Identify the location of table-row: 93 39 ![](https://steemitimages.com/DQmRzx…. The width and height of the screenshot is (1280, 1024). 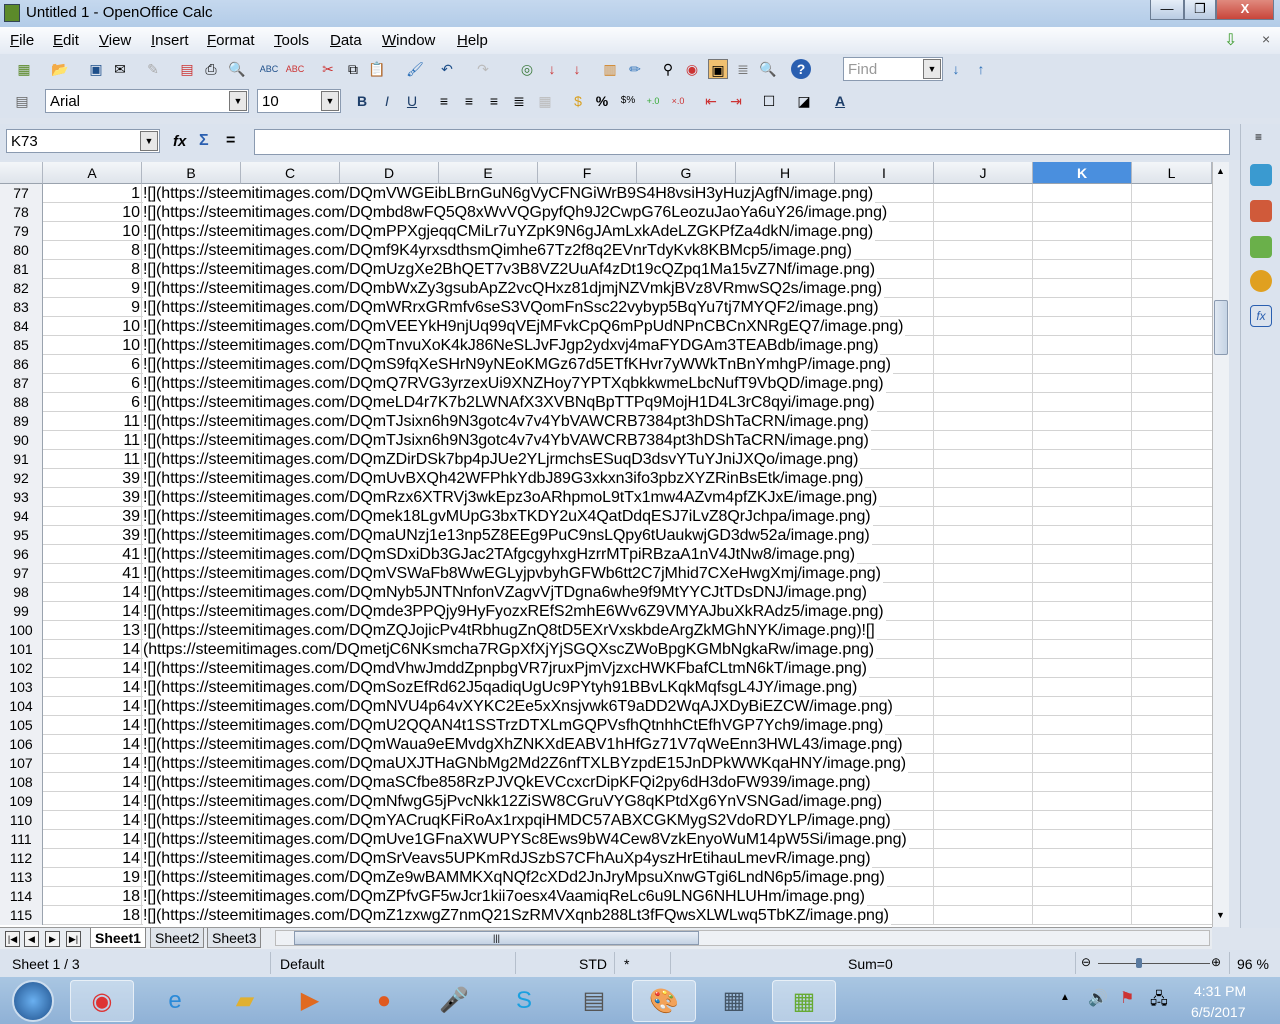
(606, 497).